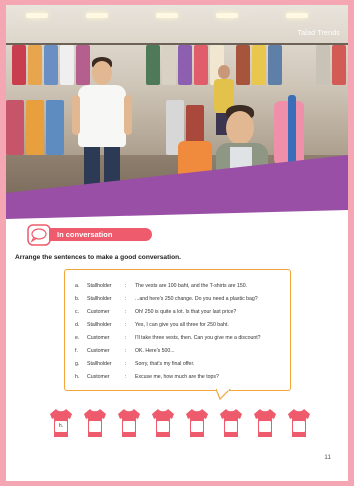 This screenshot has height=486, width=354. Describe the element at coordinates (197, 415) in the screenshot. I see `answer-number: 5` at that location.